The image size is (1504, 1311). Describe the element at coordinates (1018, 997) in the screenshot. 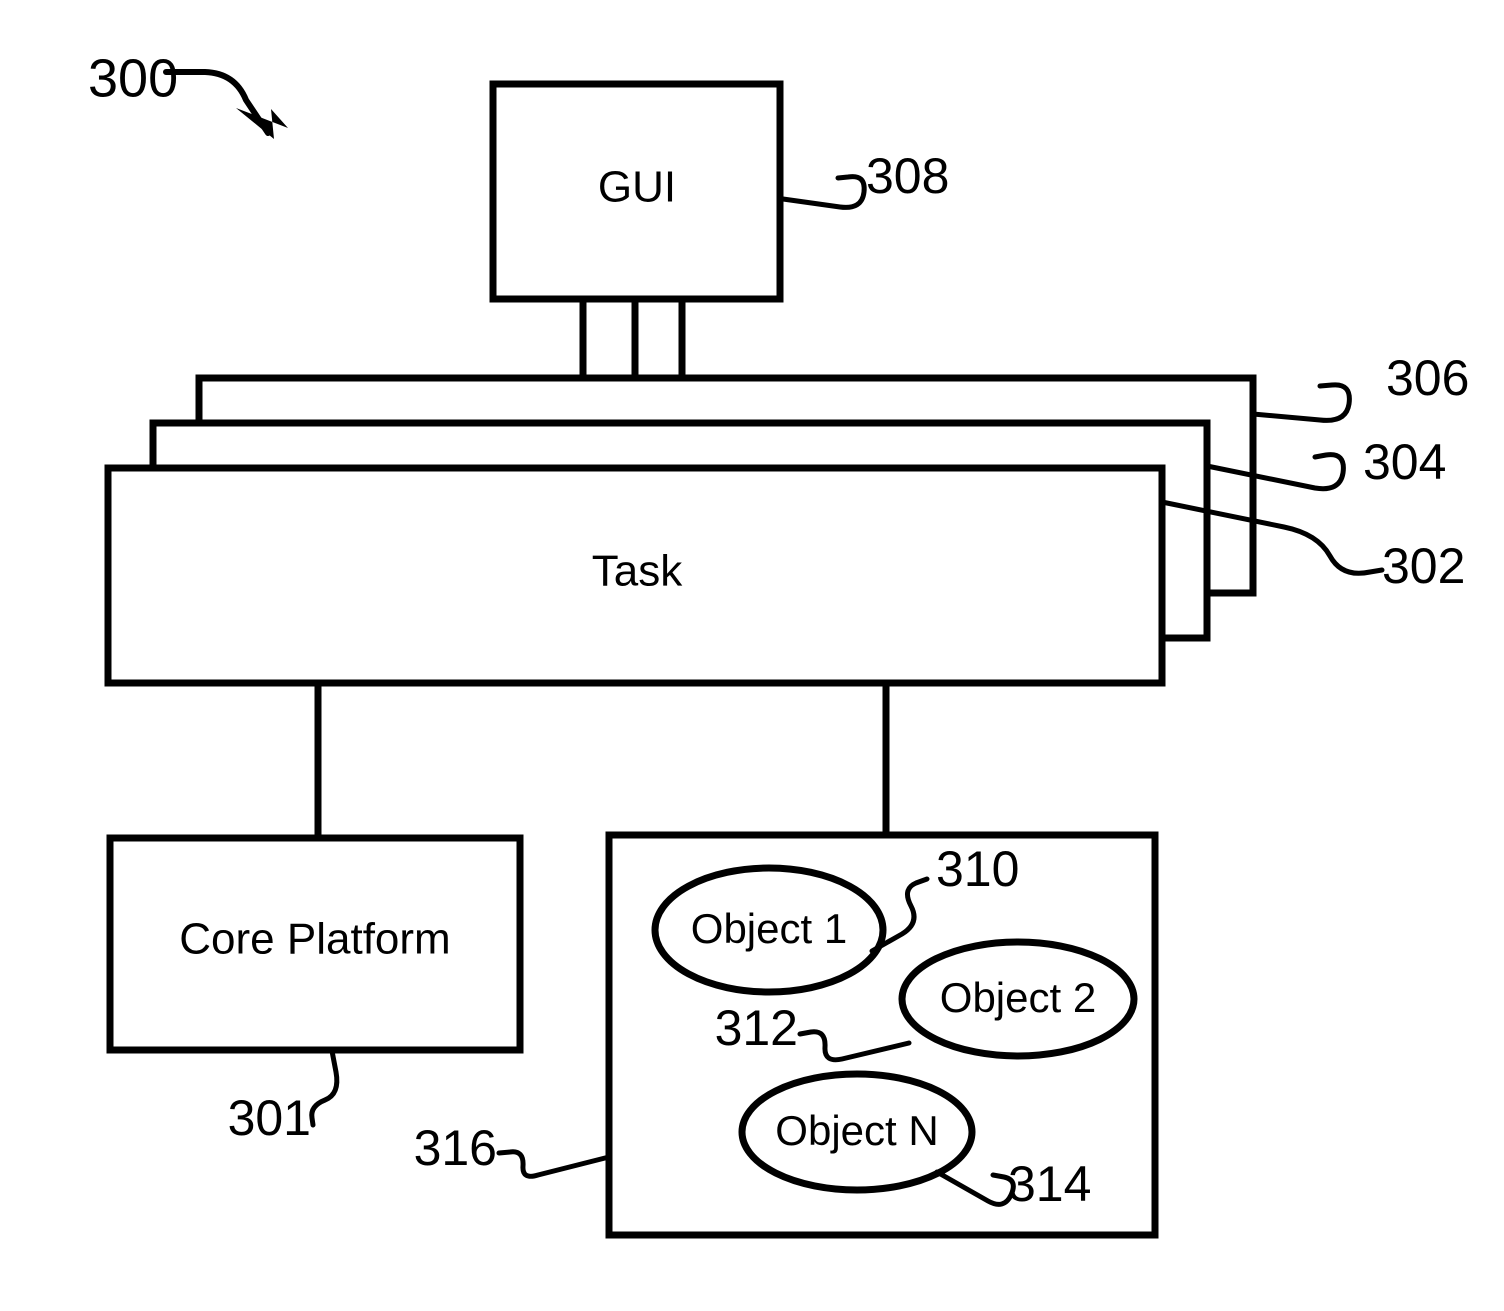

I see `object-2-label: Object 2` at that location.